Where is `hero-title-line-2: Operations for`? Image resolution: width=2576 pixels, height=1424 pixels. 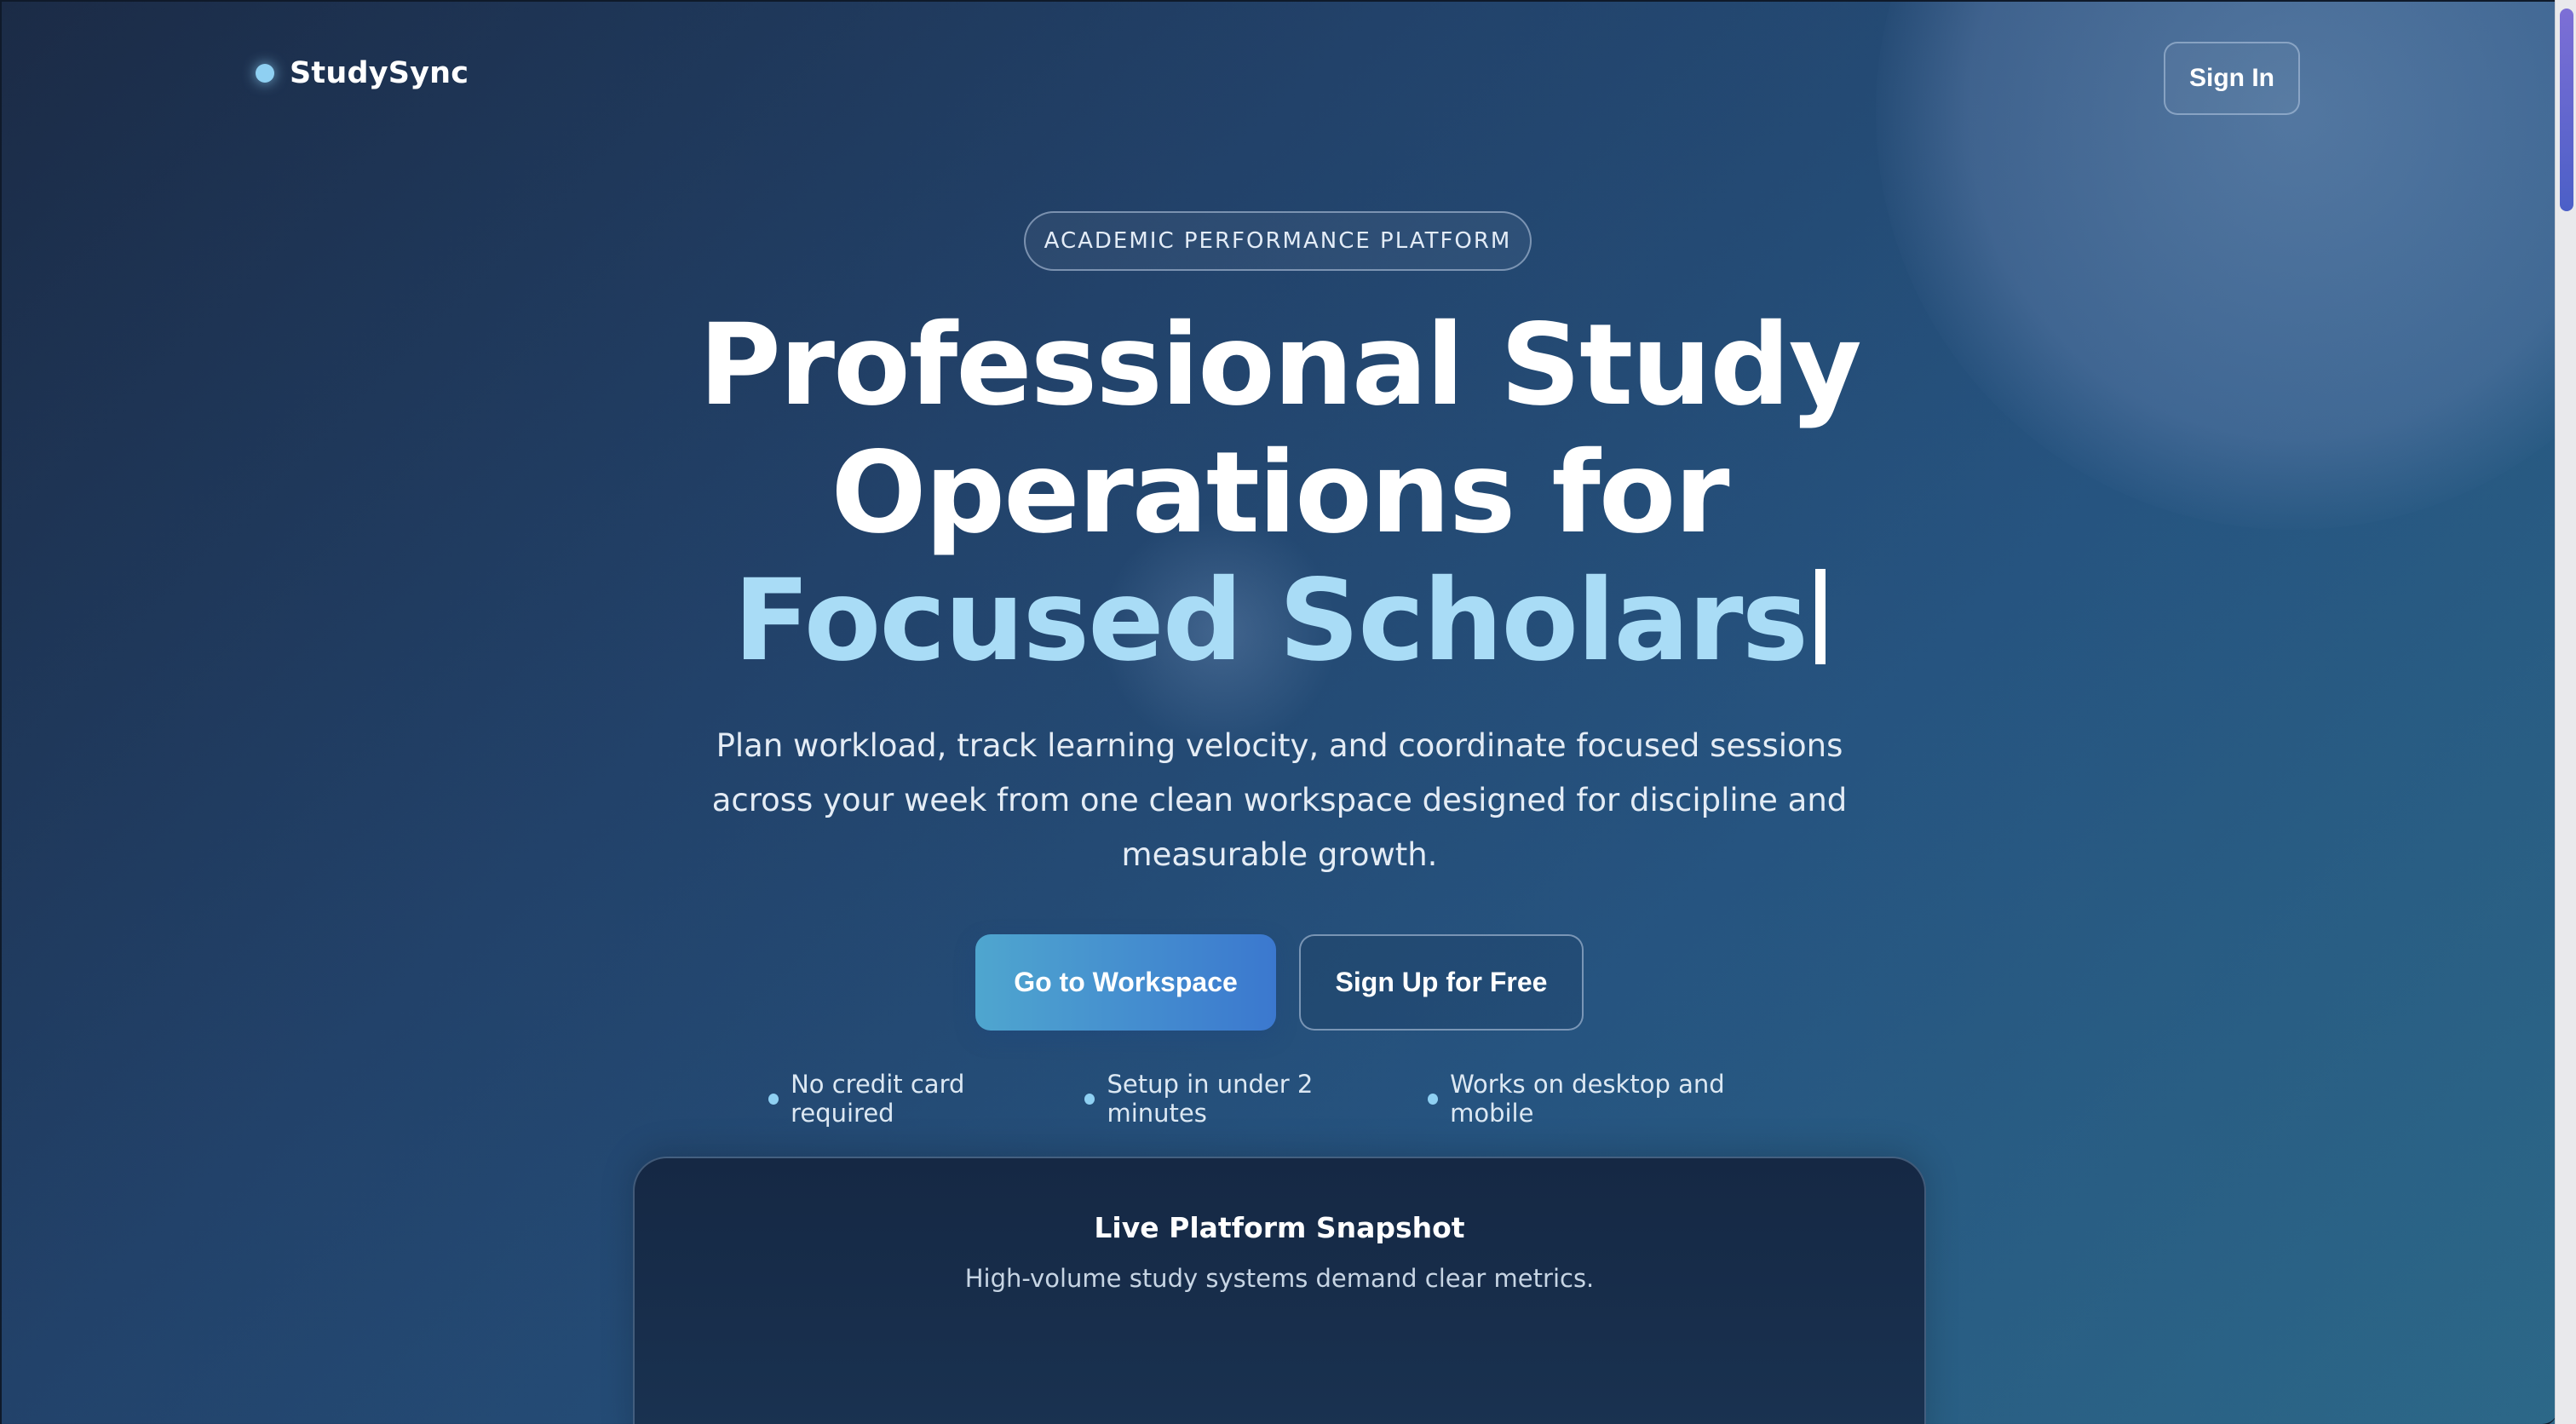
hero-title-line-2: Operations for is located at coordinates (1280, 494).